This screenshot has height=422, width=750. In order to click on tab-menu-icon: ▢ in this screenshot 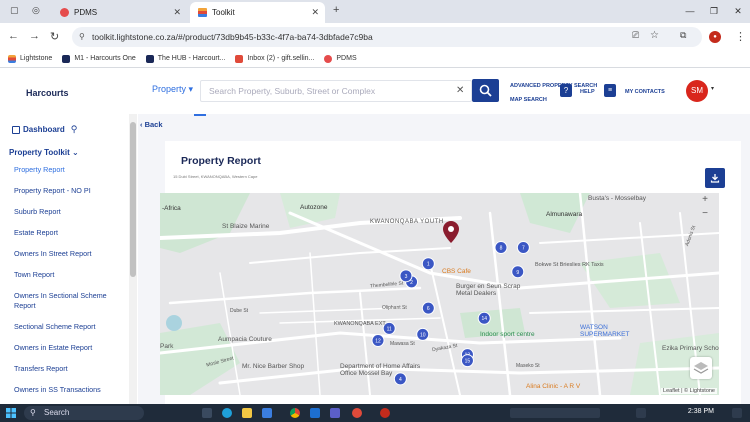, I will do `click(14, 10)`.